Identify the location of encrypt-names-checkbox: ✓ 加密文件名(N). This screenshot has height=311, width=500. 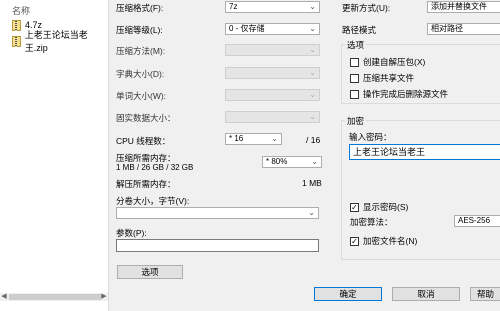
(383, 241).